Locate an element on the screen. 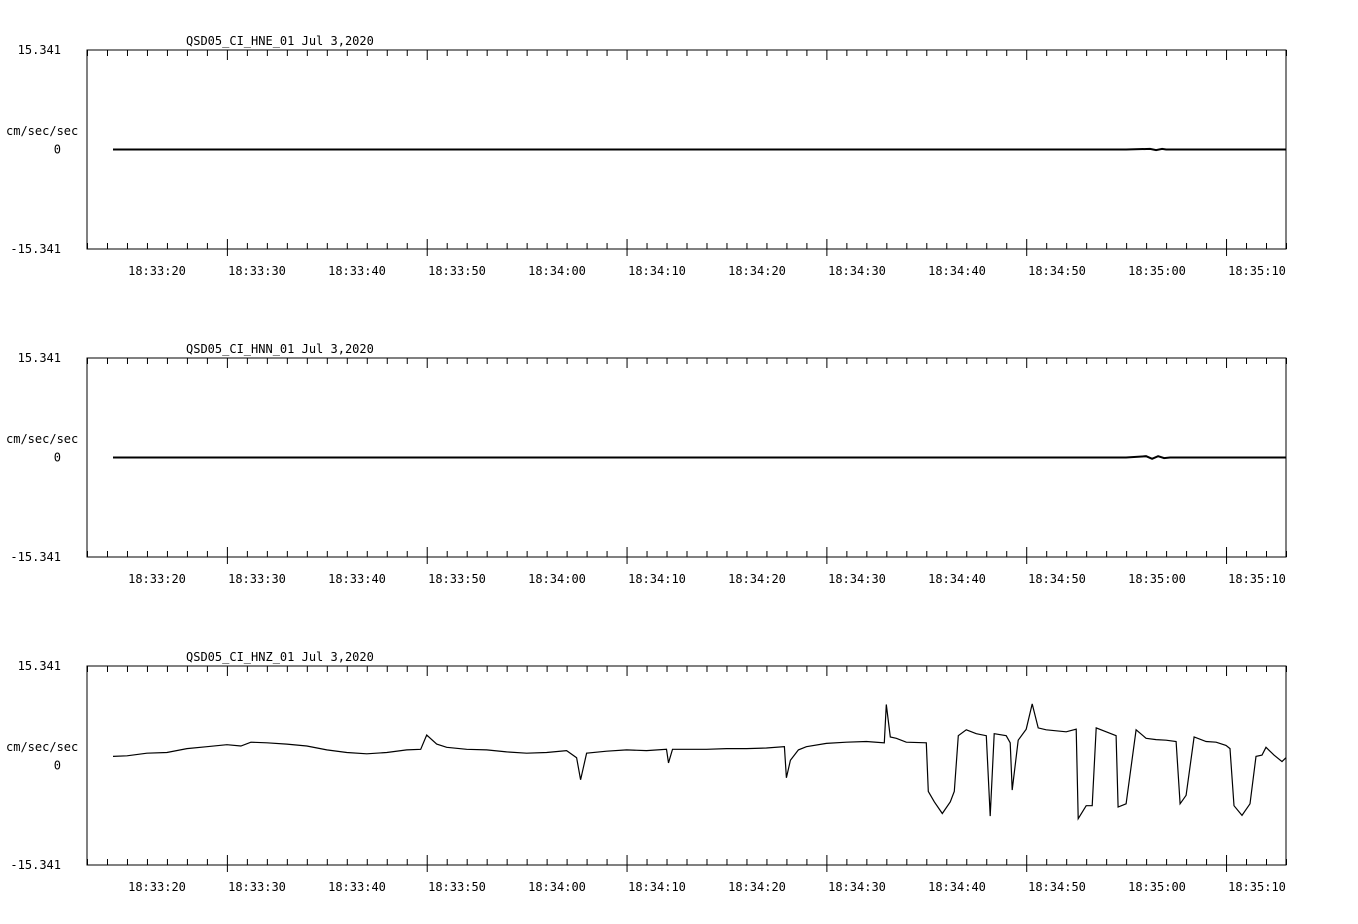 The image size is (1358, 924). panel-title: QSD05_CI_HNN_01 Jul 3,2020 is located at coordinates (280, 349).